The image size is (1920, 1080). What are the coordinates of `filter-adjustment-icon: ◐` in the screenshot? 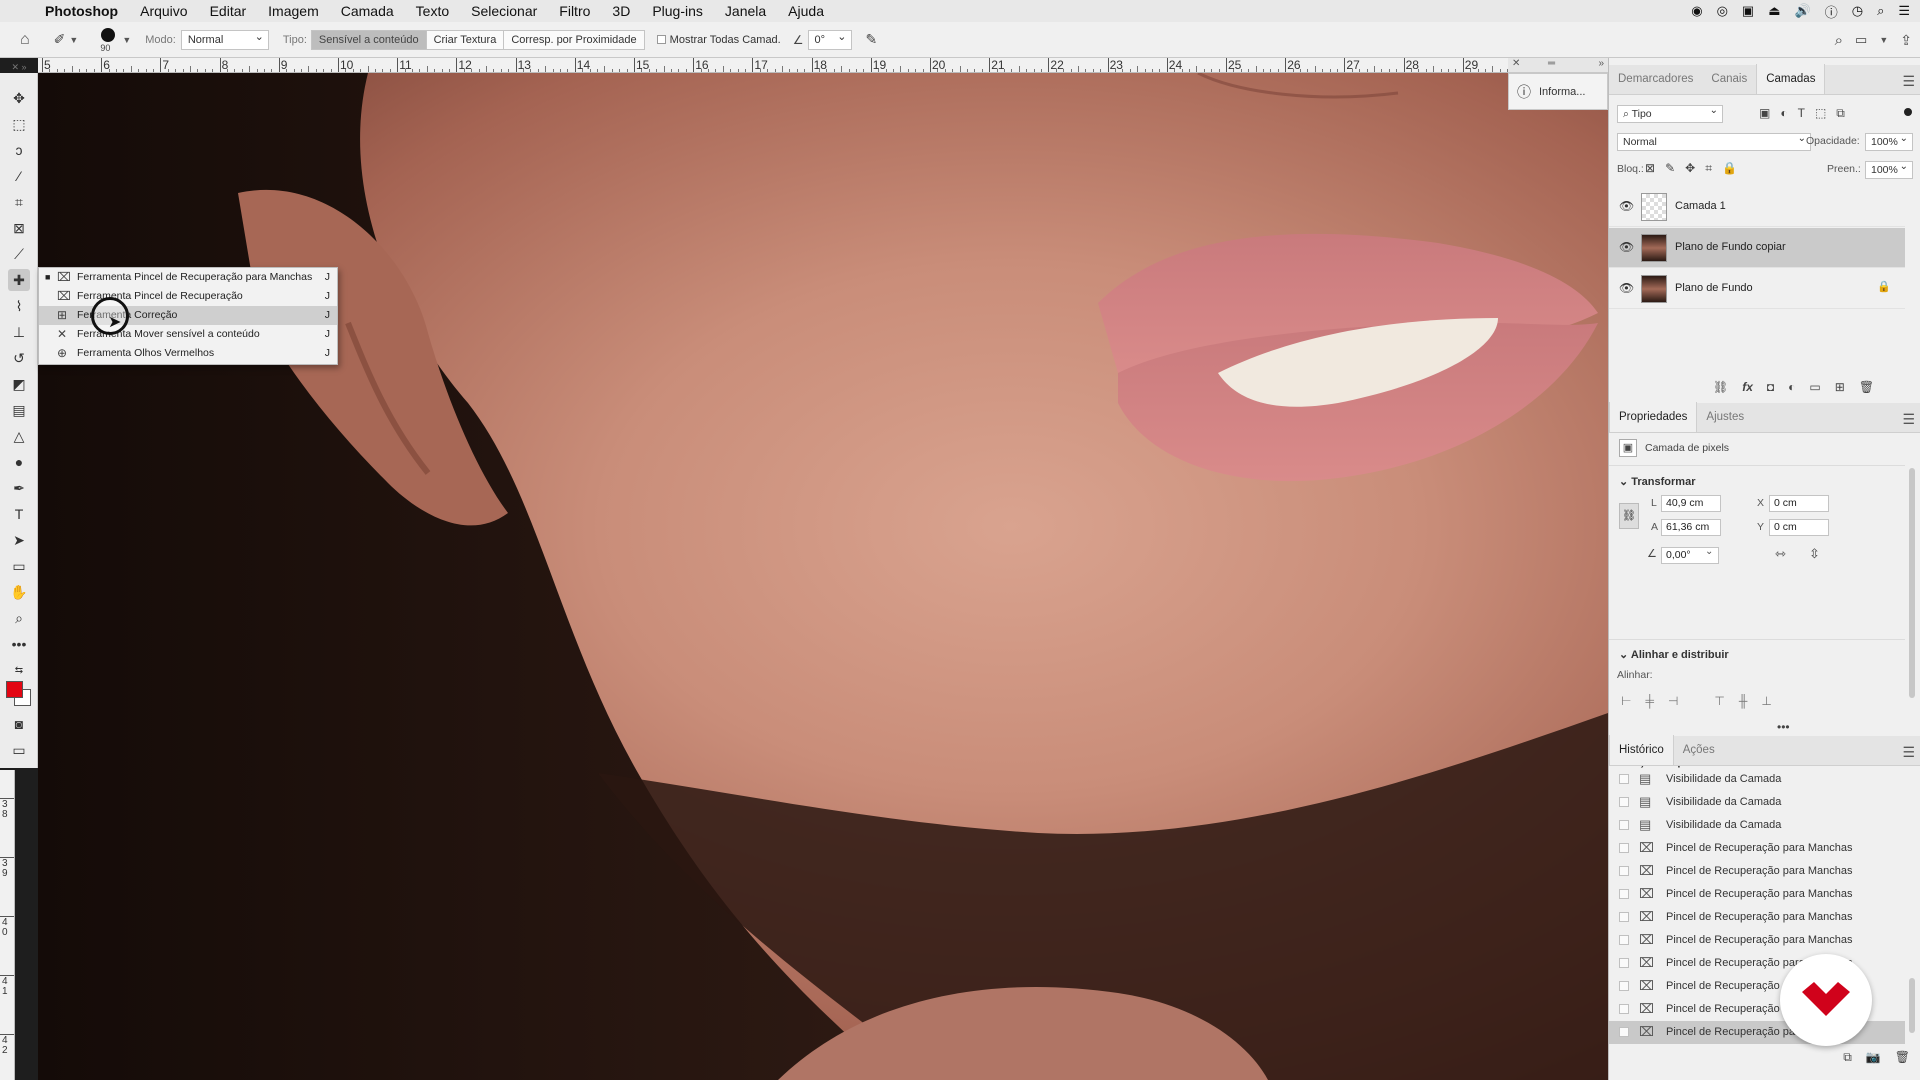 It's located at (1783, 113).